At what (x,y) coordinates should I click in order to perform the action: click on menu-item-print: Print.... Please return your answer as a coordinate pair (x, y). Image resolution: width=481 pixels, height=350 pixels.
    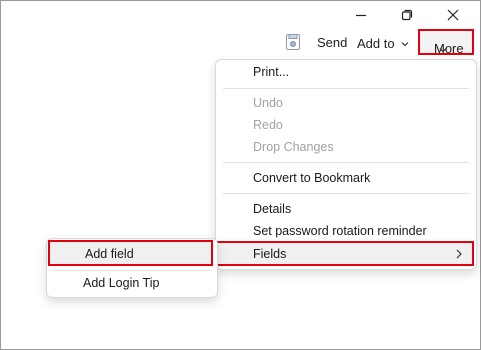
    Looking at the image, I should click on (346, 73).